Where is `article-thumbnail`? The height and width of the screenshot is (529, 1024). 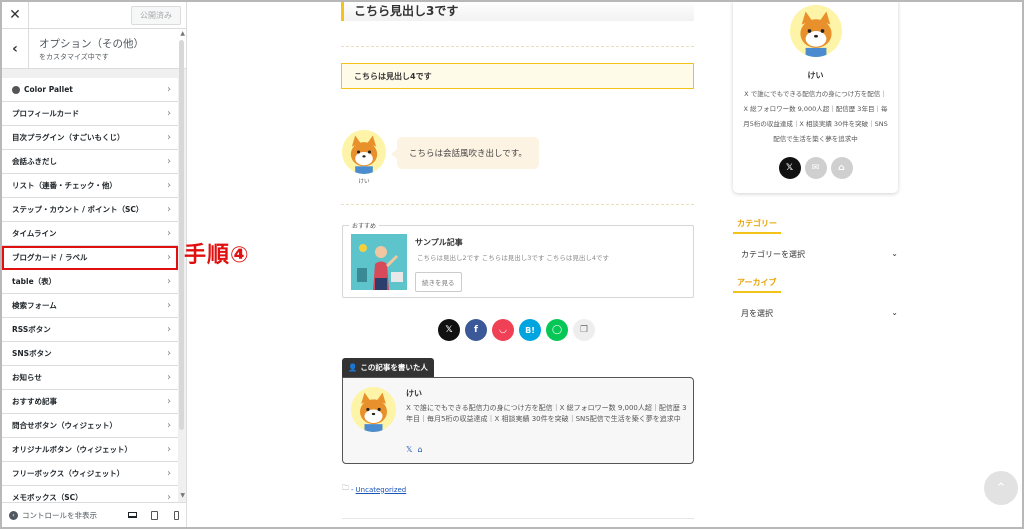
article-thumbnail is located at coordinates (379, 262).